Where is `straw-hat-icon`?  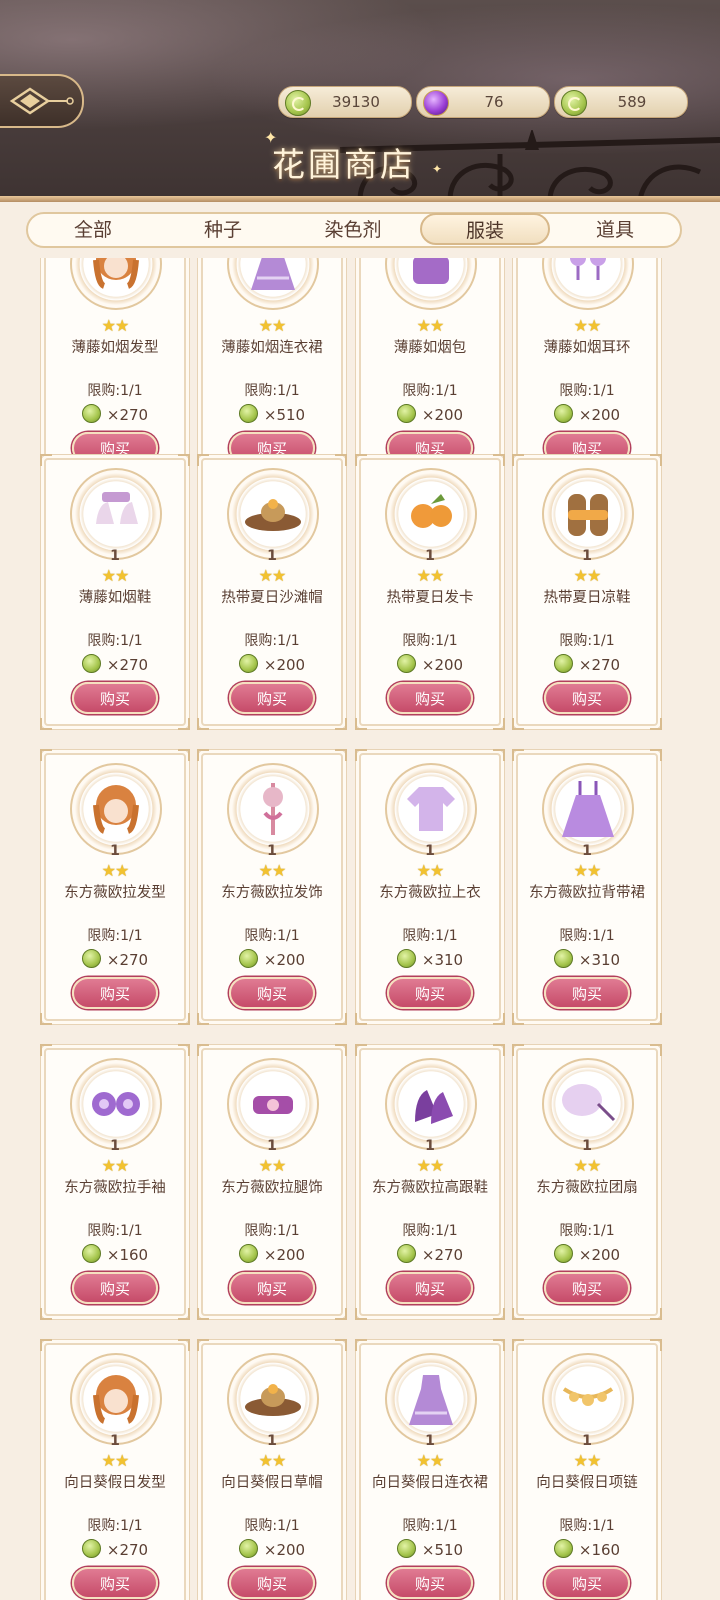
straw-hat-icon is located at coordinates (273, 1400).